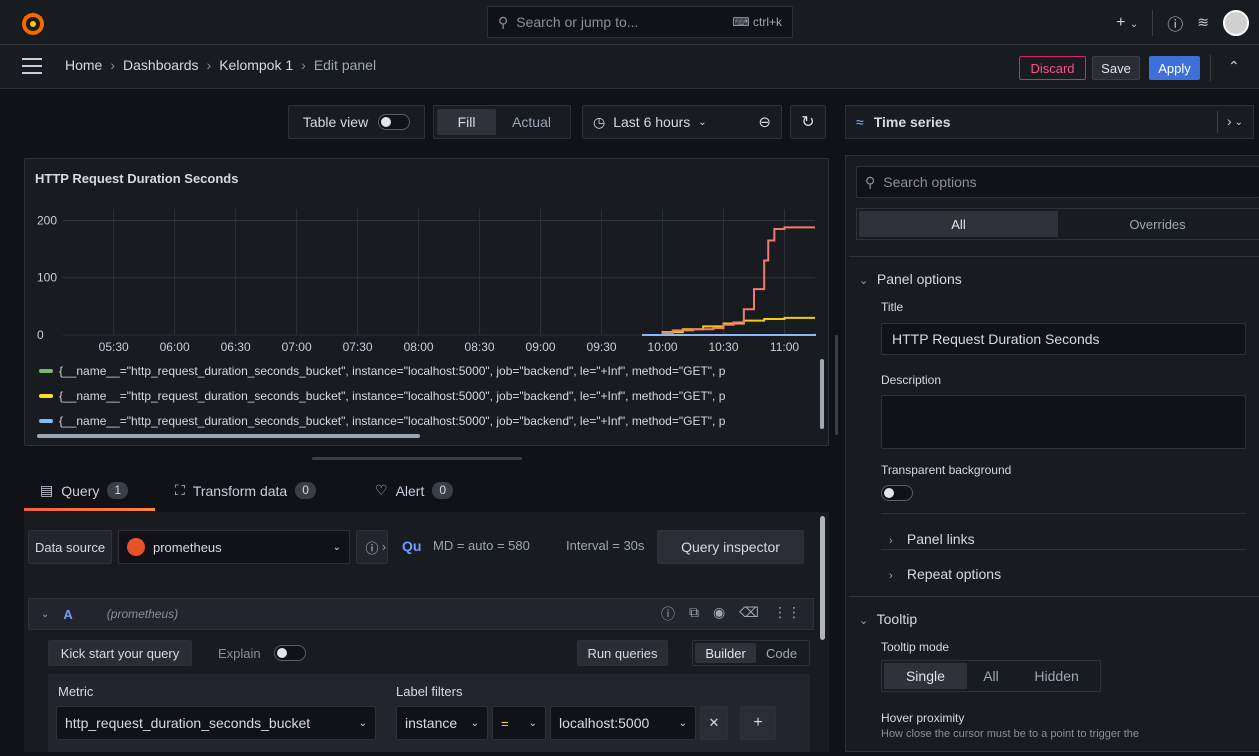 The image size is (1259, 756). I want to click on breadcrumb-dashboards: Dashboards, so click(161, 65).